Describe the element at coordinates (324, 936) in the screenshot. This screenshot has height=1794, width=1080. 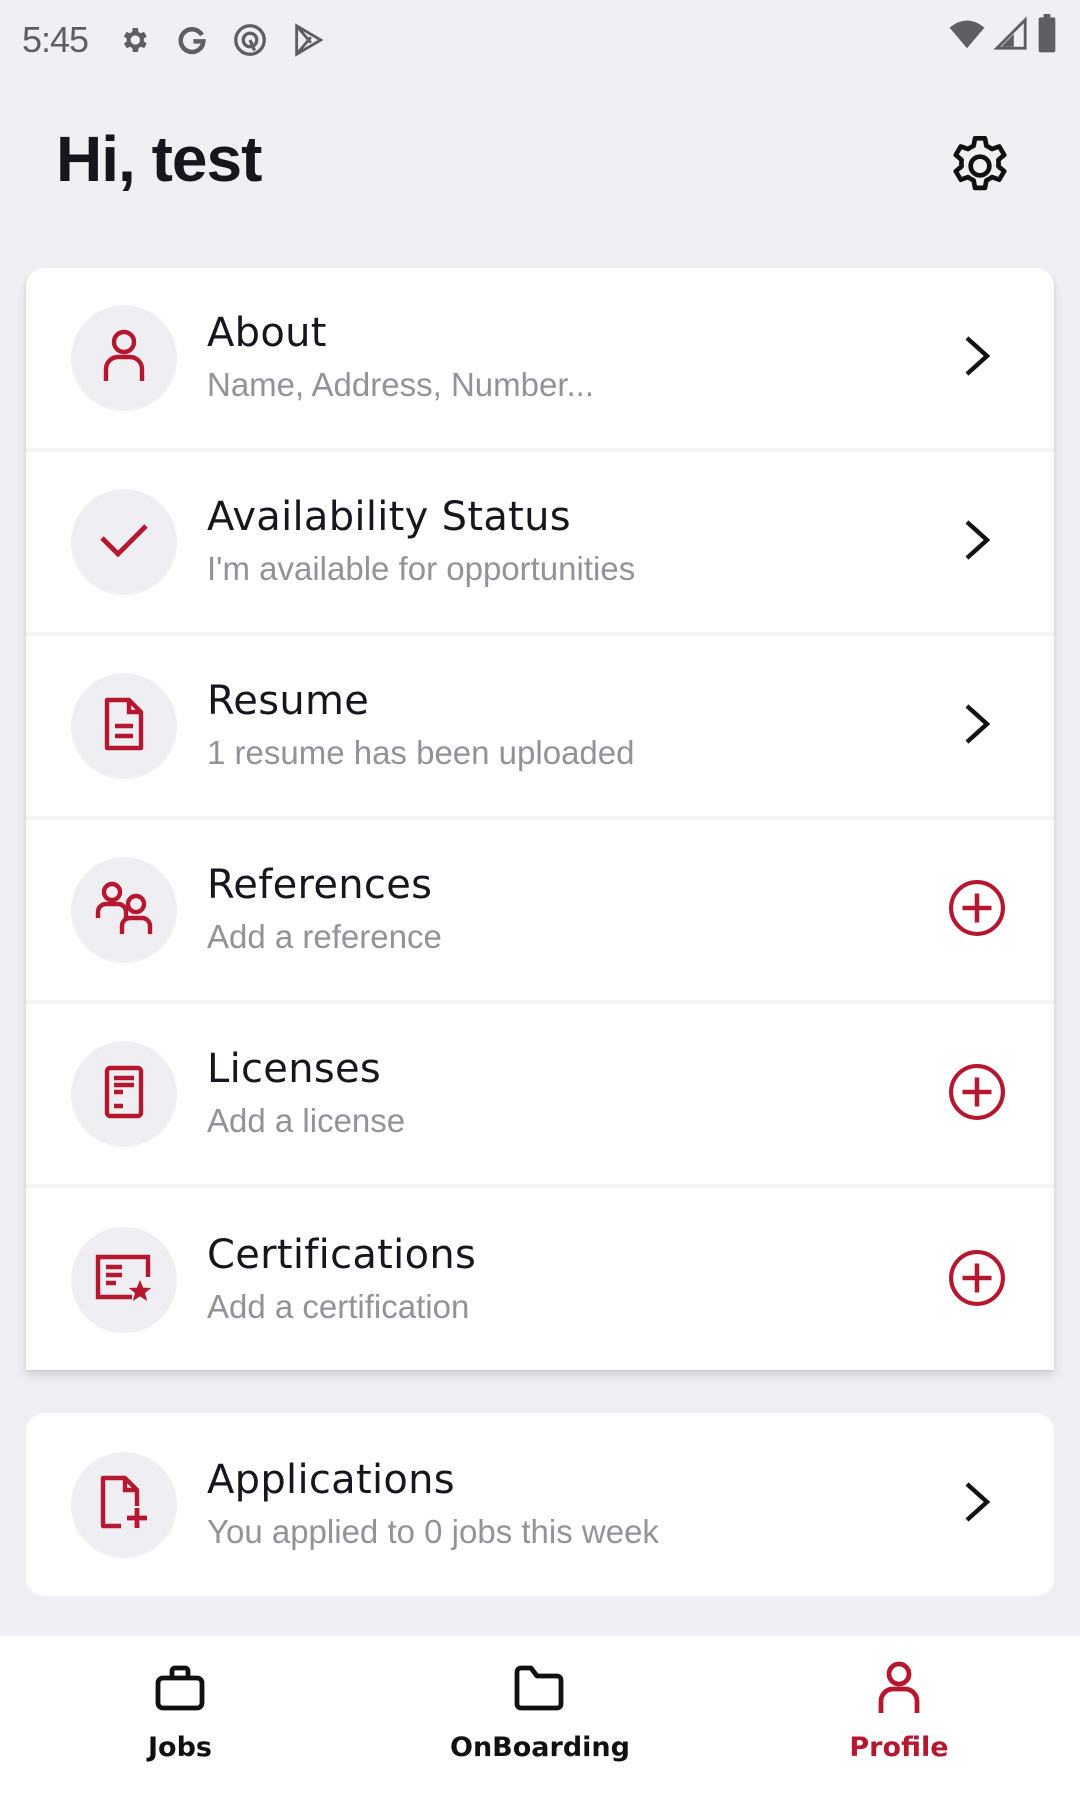
I see `row-subtitle: Add a reference` at that location.